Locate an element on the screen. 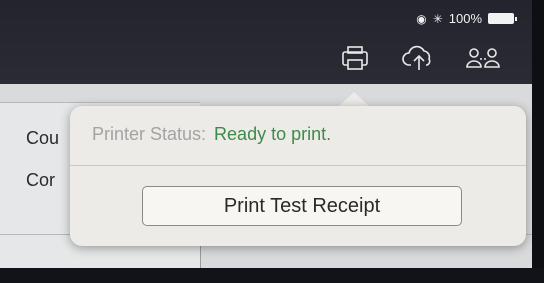  popover-arrow is located at coordinates (354, 99).